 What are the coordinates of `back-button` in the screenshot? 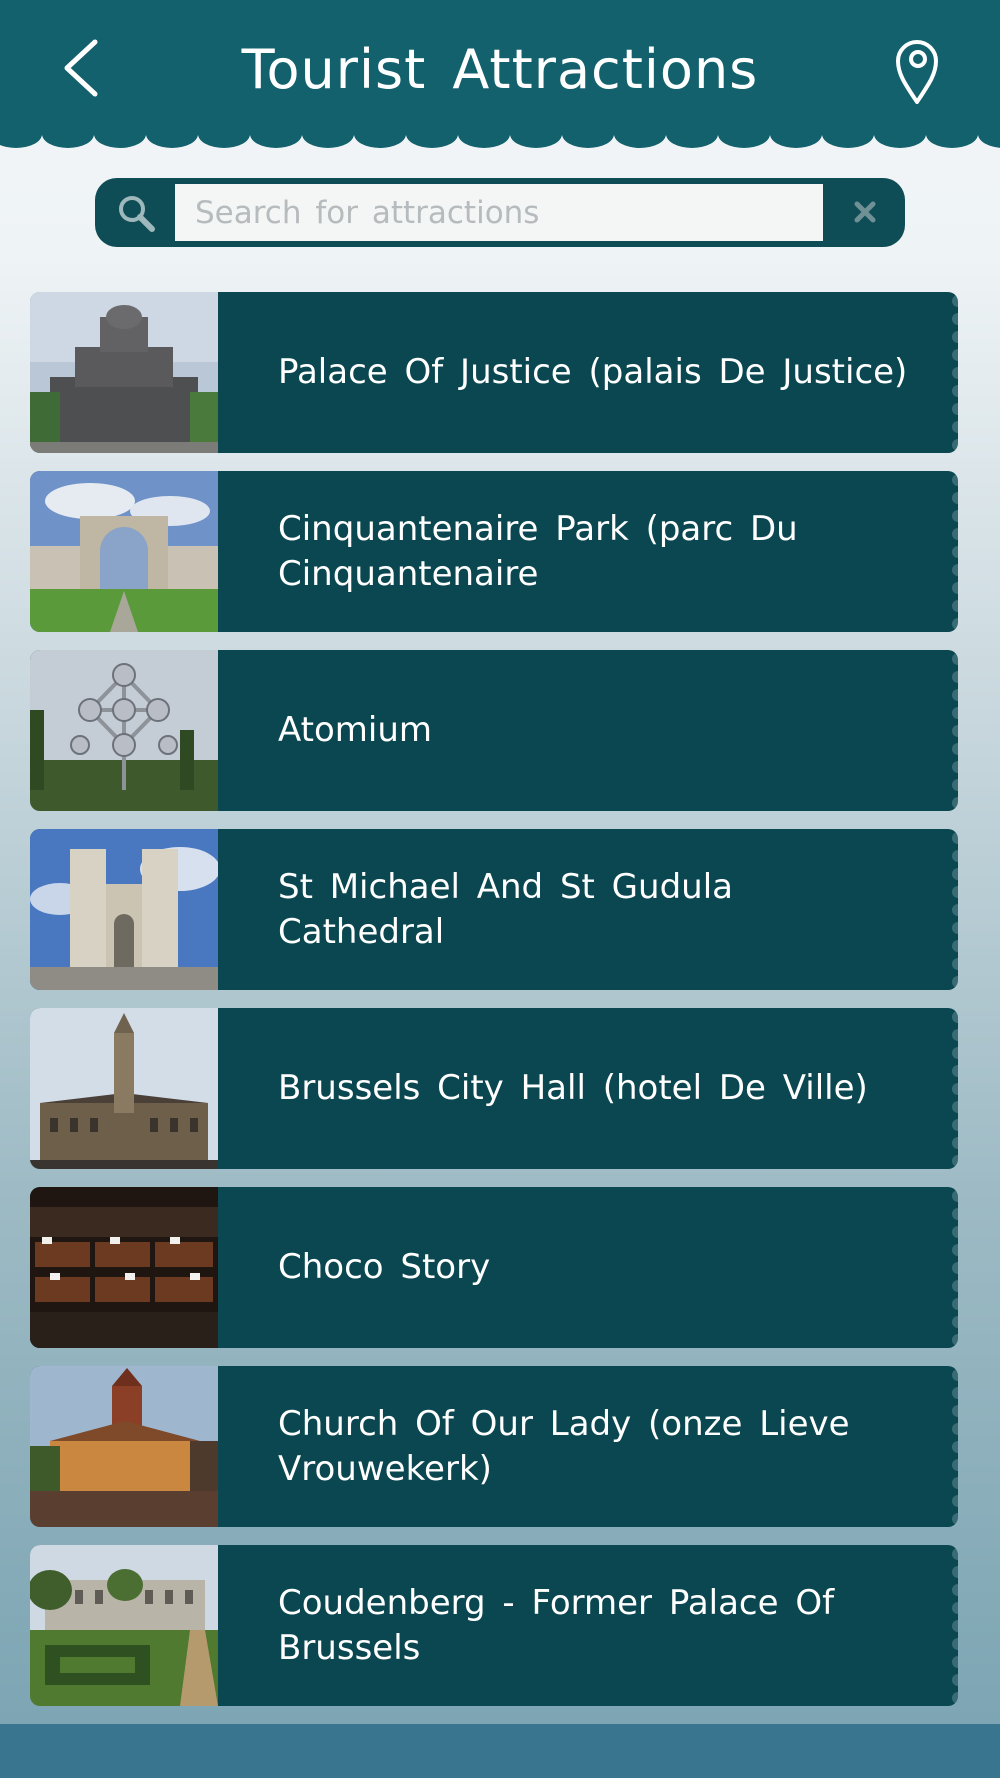 It's located at (85, 67).